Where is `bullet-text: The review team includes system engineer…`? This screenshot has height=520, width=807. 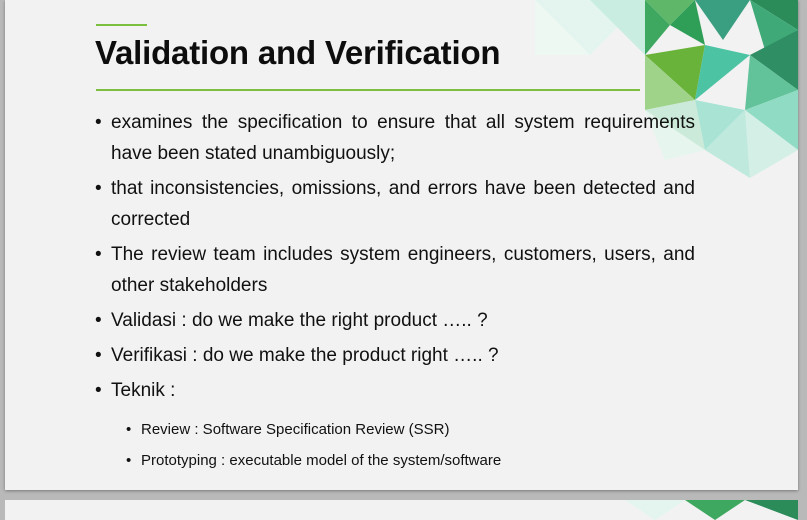
bullet-text: The review team includes system engineer… is located at coordinates (403, 270).